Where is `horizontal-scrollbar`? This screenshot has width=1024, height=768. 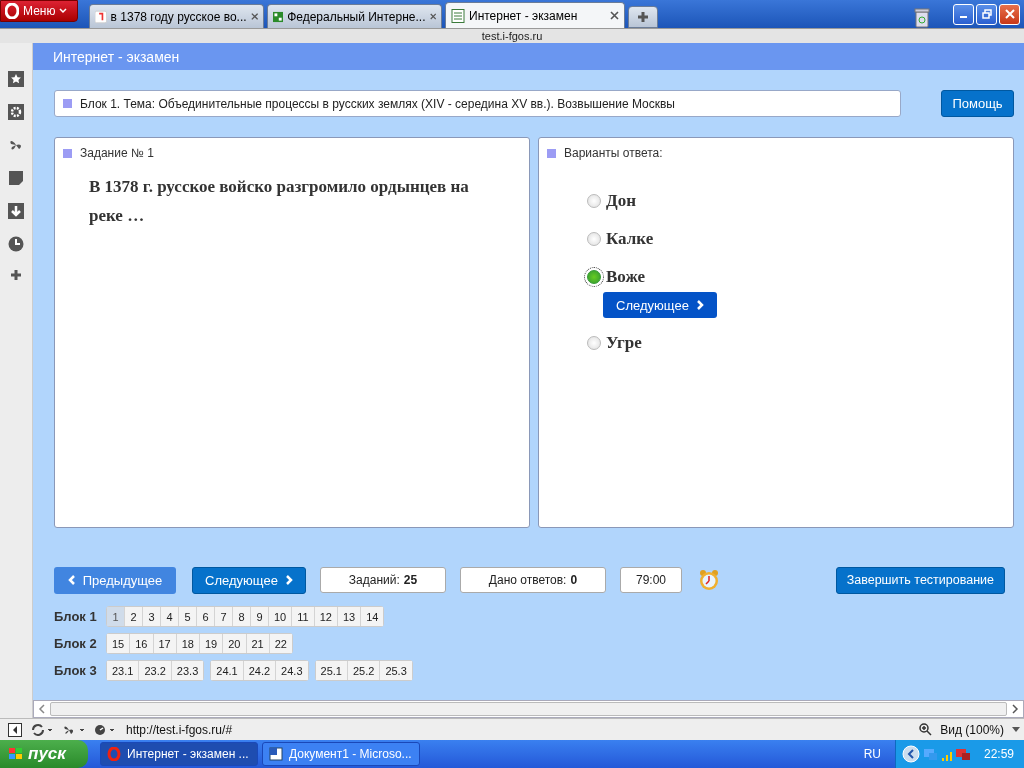 horizontal-scrollbar is located at coordinates (528, 709).